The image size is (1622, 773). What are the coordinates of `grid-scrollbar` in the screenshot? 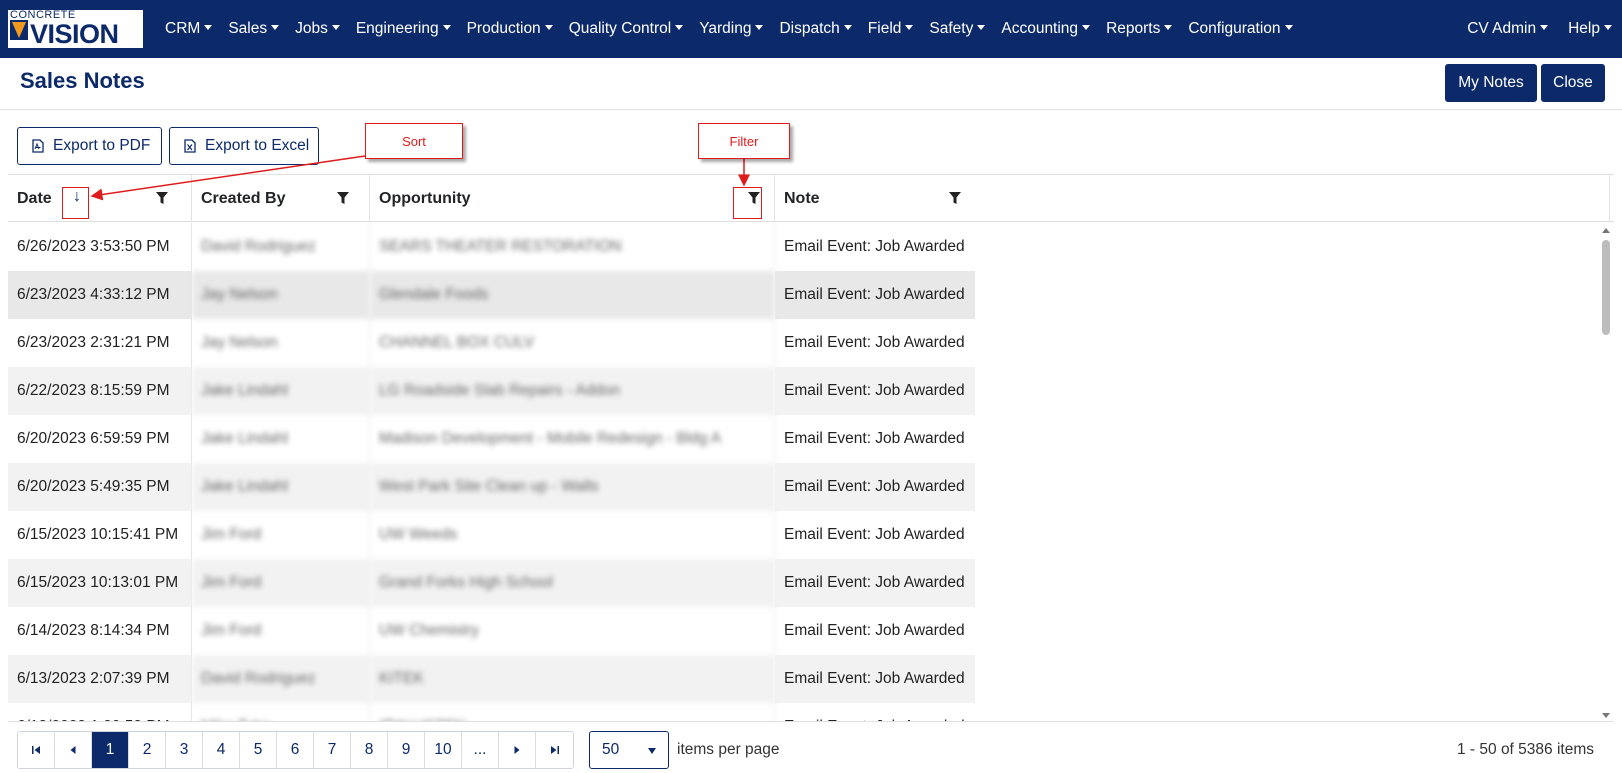 It's located at (1606, 472).